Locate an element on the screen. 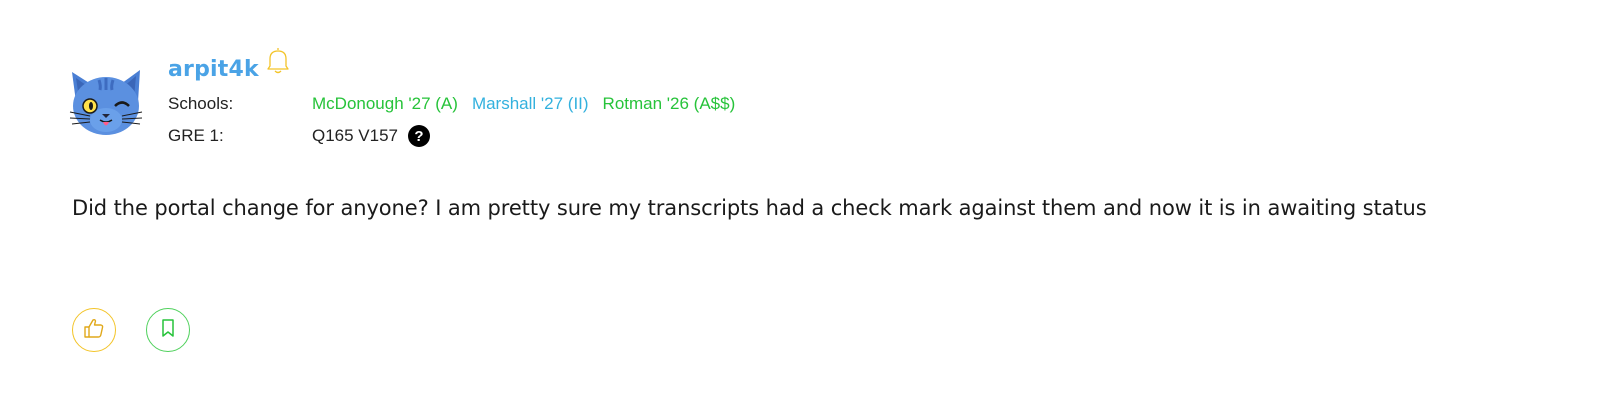  bell-icon is located at coordinates (278, 61).